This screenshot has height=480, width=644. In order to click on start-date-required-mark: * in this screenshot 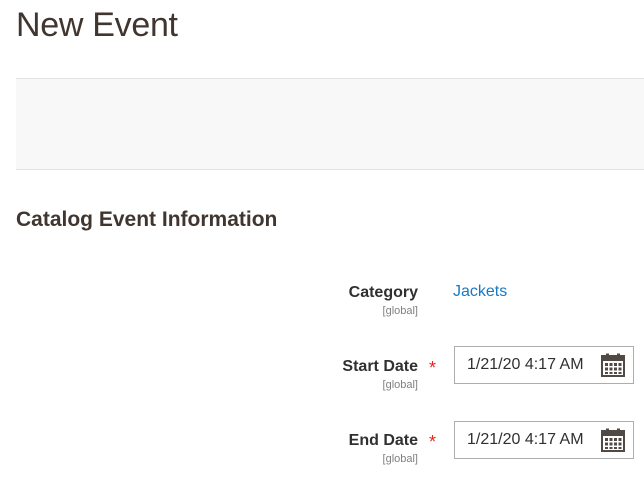, I will do `click(433, 368)`.